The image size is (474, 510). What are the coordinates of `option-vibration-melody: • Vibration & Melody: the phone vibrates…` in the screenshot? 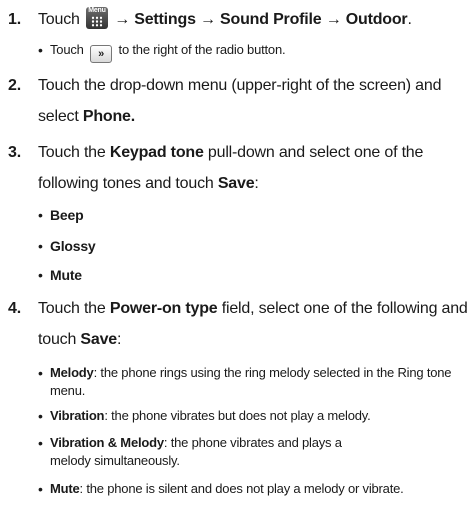 It's located at (253, 452).